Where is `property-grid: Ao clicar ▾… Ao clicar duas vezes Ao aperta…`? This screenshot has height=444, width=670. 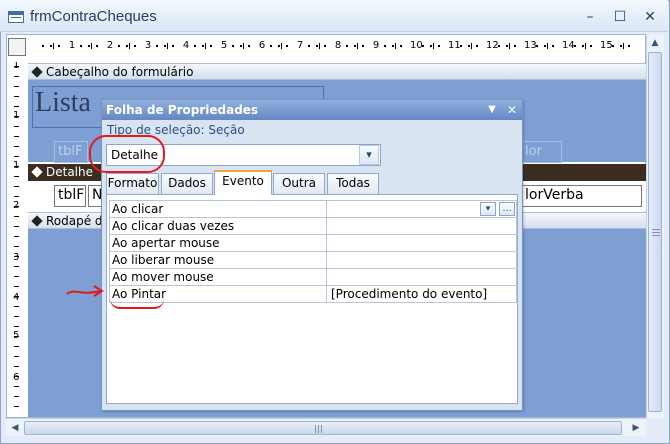 property-grid: Ao clicar ▾… Ao clicar duas vezes Ao aperta… is located at coordinates (313, 251).